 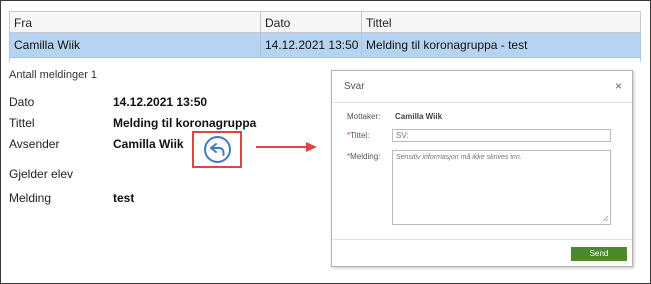 What do you see at coordinates (364, 116) in the screenshot?
I see `recipient-label: Mottaker:` at bounding box center [364, 116].